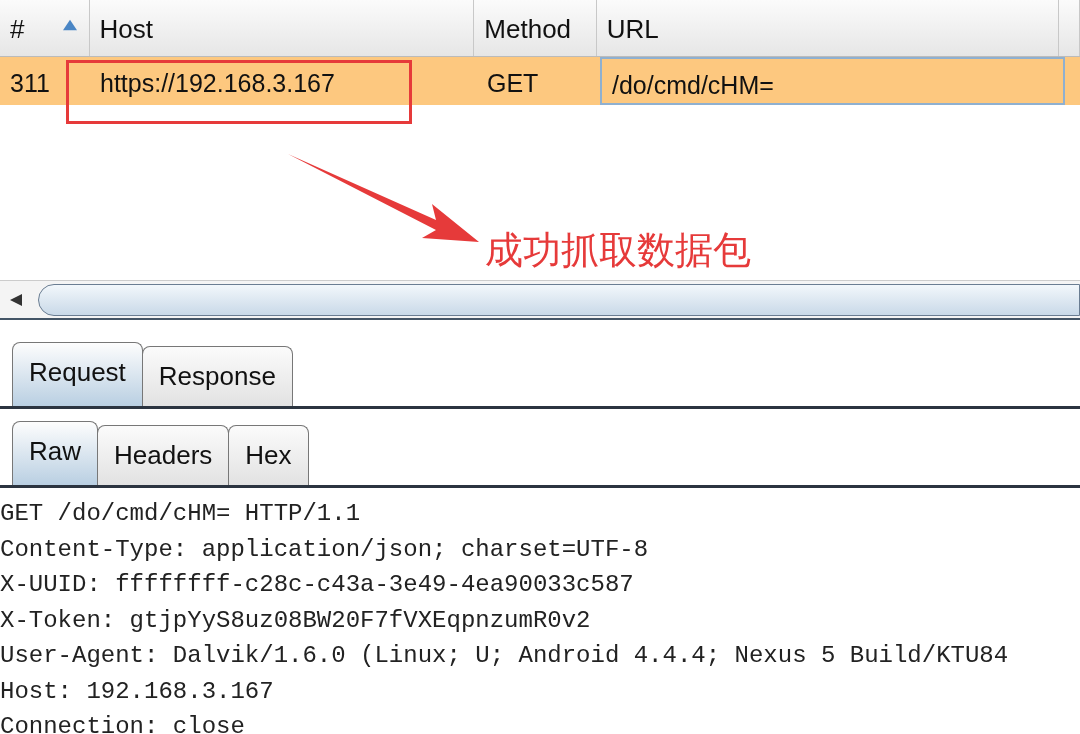 The width and height of the screenshot is (1080, 734). Describe the element at coordinates (123, 723) in the screenshot. I see `raw-request-line: Connection: close` at that location.